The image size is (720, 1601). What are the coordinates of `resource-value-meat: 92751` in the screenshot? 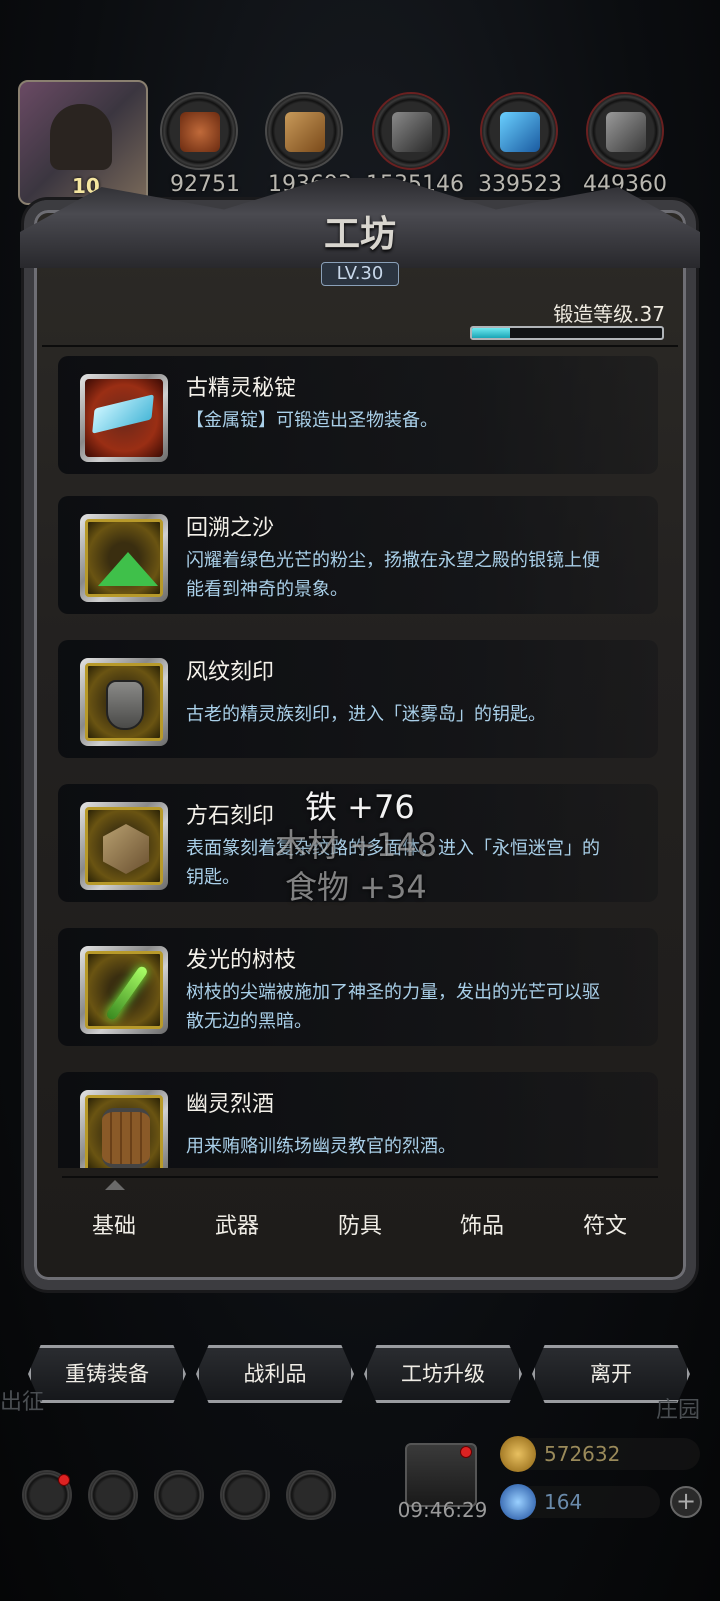 It's located at (205, 184).